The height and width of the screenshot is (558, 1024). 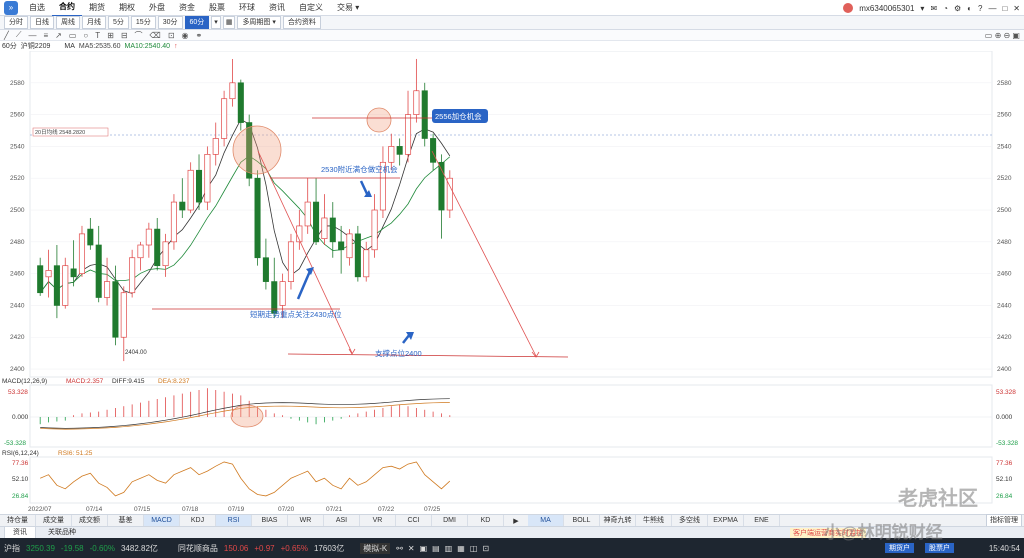 I want to click on menu-item-qihuo: 期货, so click(x=97, y=8).